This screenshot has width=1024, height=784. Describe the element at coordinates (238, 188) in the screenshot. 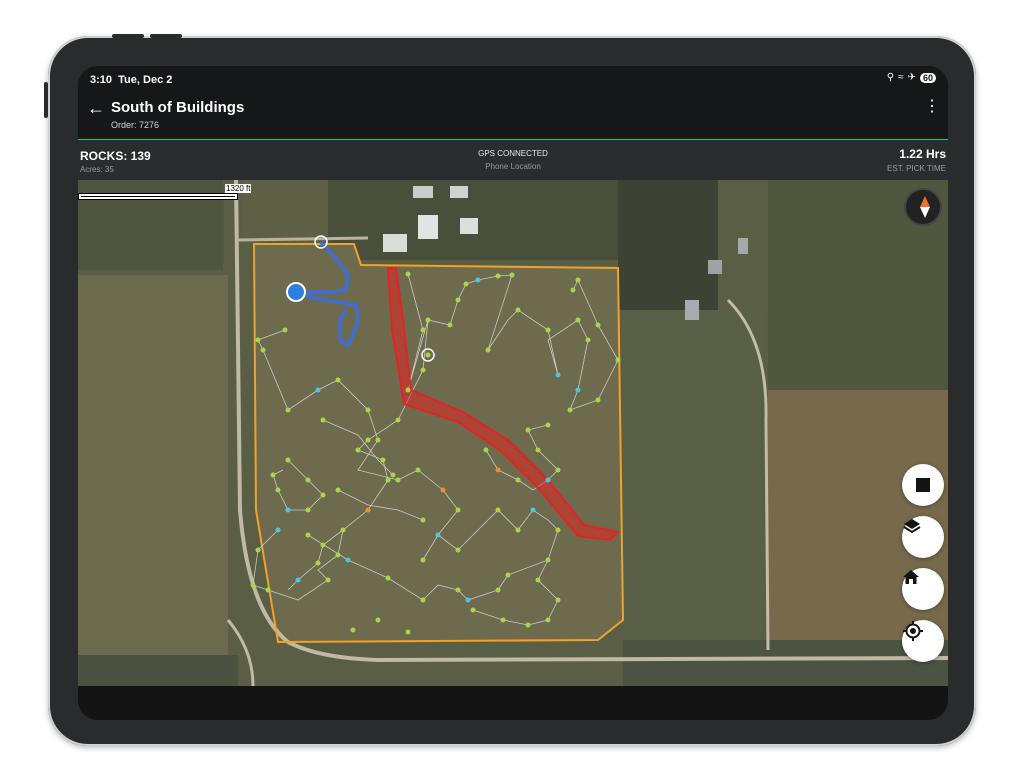

I see `scale-label: 1320 ft` at that location.